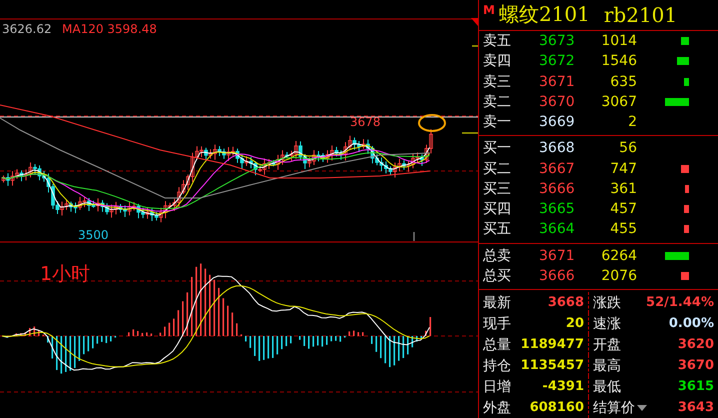  Describe the element at coordinates (623, 168) in the screenshot. I see `order-volume: 747` at that location.